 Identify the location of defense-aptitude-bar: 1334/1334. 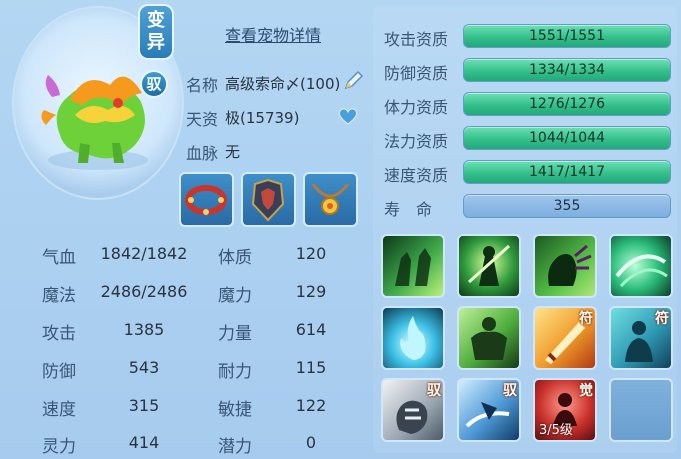
(567, 70).